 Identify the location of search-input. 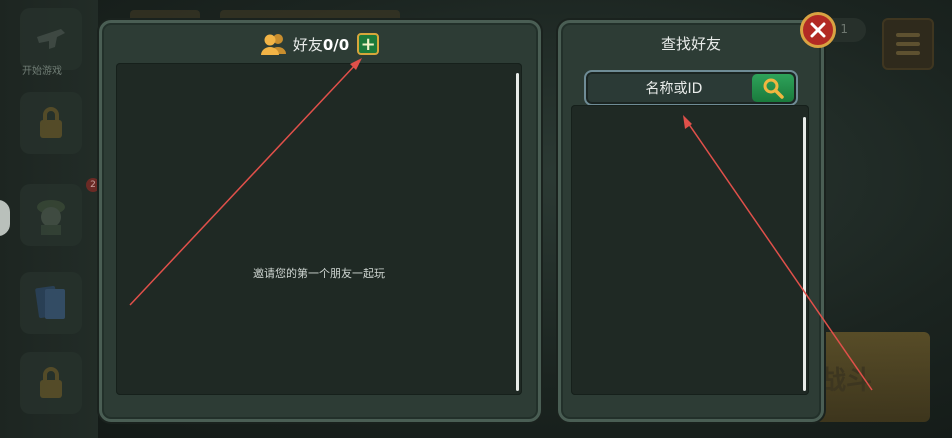
(674, 89).